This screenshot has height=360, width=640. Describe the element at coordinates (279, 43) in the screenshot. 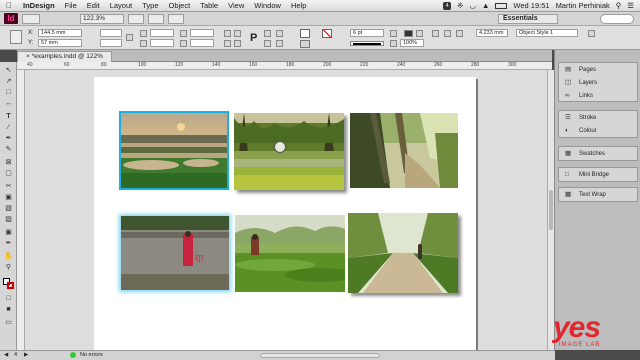

I see `select-next-icon` at that location.